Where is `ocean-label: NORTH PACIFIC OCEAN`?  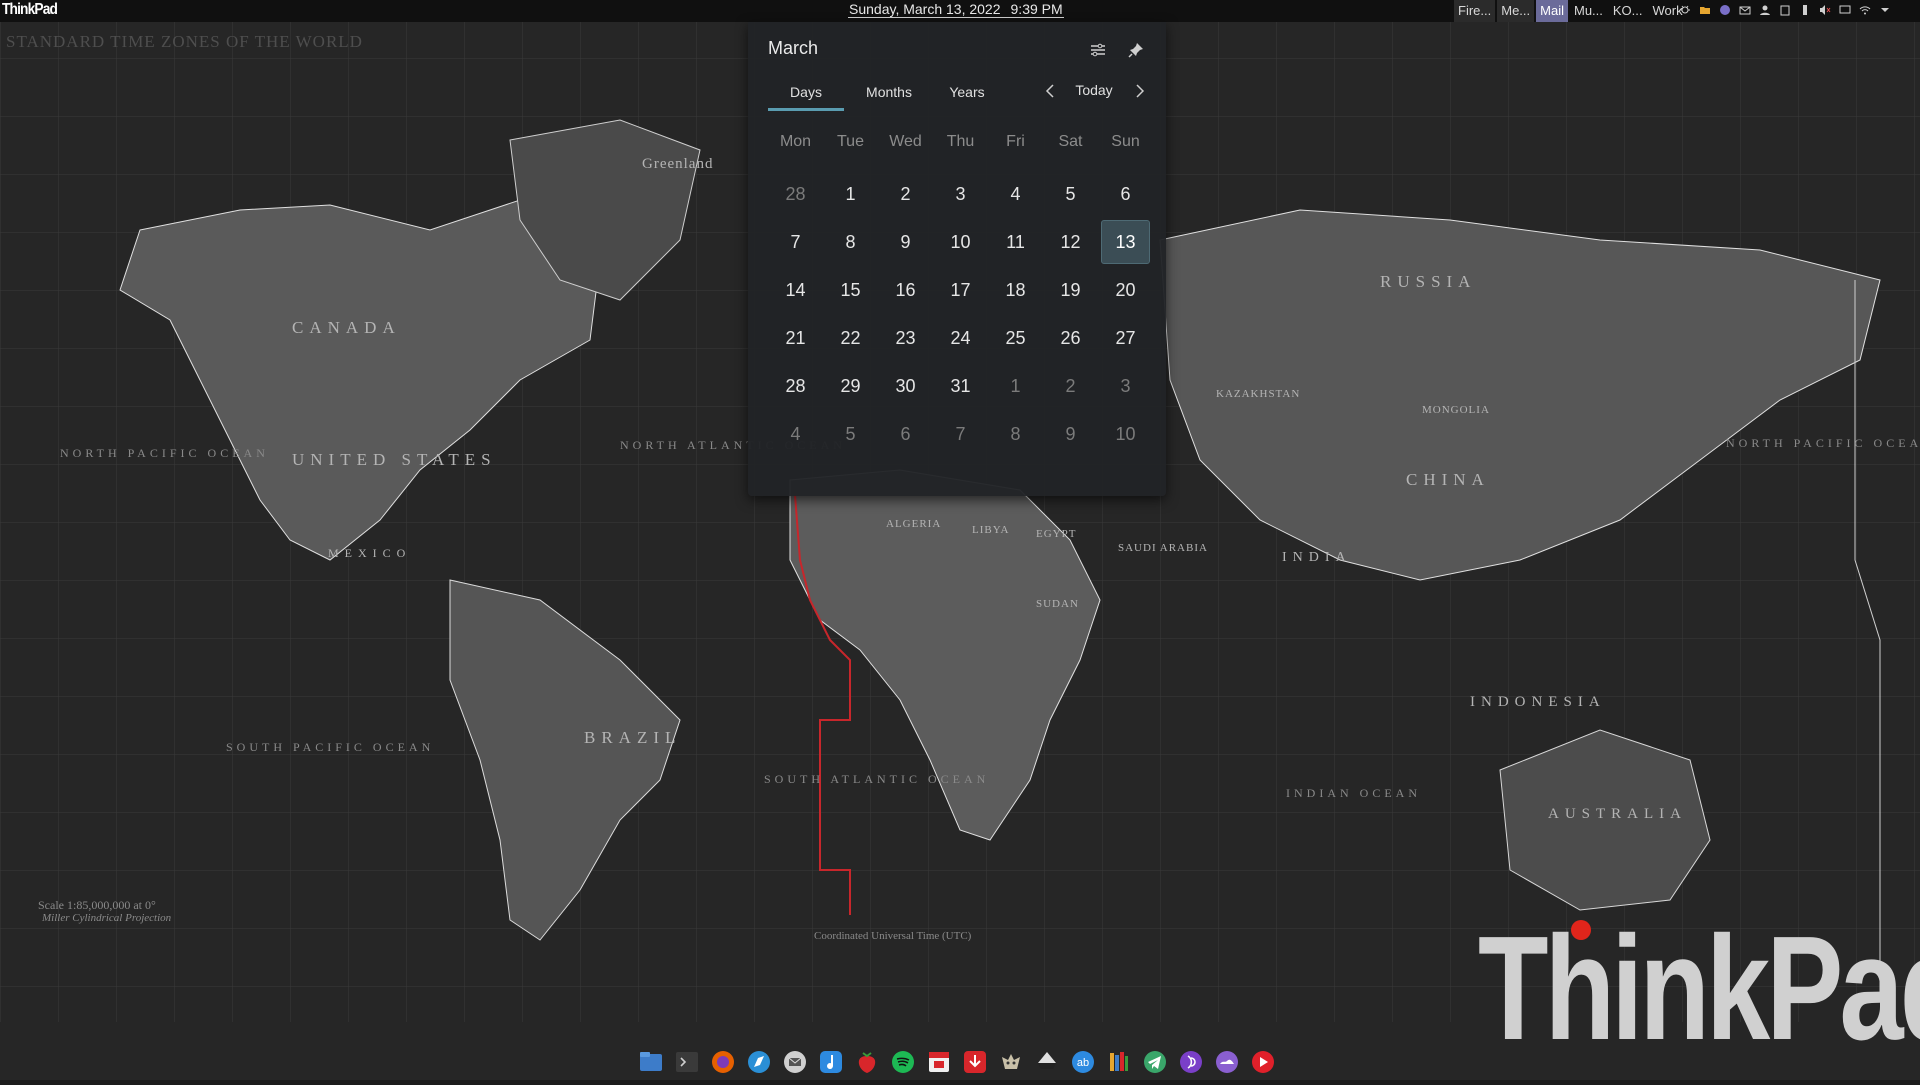 ocean-label: NORTH PACIFIC OCEAN is located at coordinates (1823, 443).